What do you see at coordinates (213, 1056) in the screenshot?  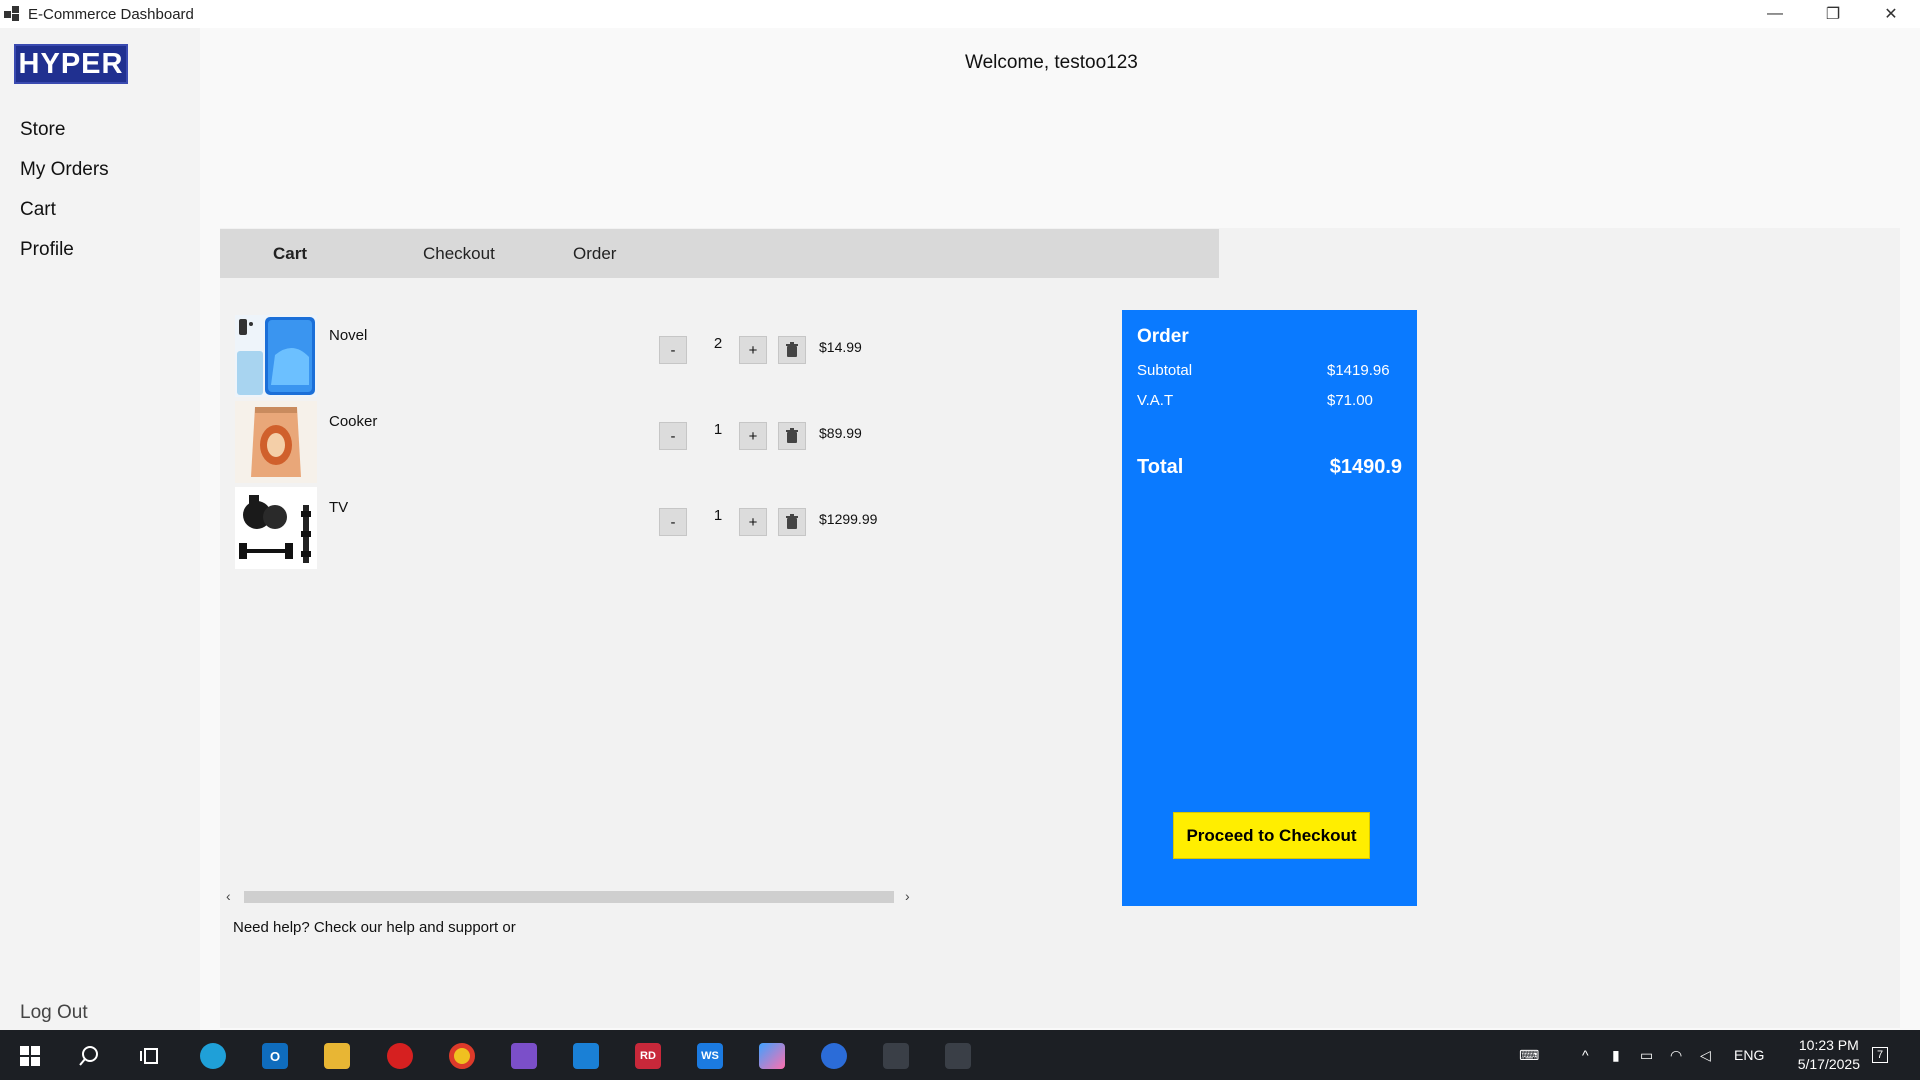 I see `edge-browser-icon` at bounding box center [213, 1056].